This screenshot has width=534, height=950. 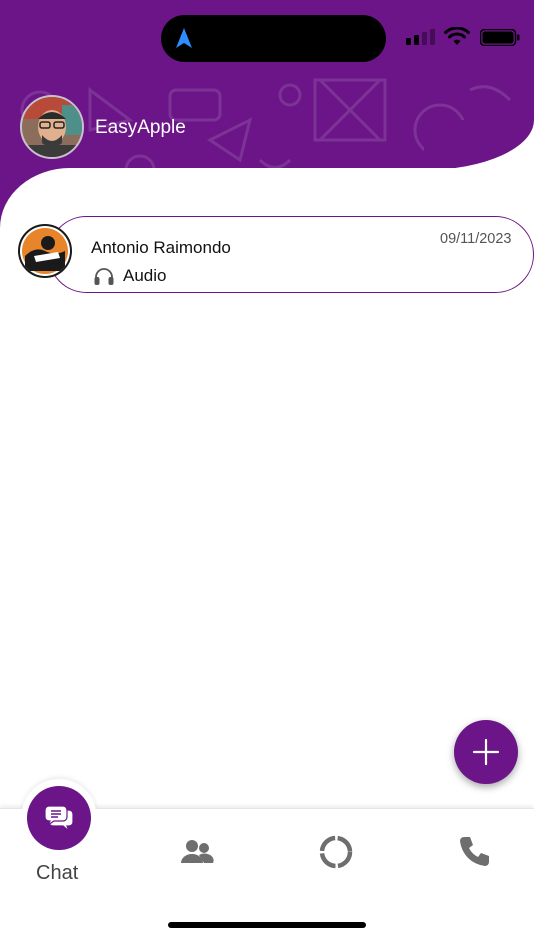 What do you see at coordinates (273, 38) in the screenshot?
I see `dynamic-island` at bounding box center [273, 38].